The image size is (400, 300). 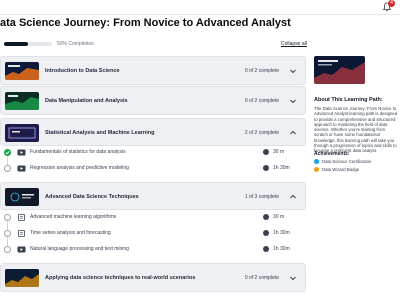 What do you see at coordinates (16, 44) in the screenshot?
I see `progress-fill` at bounding box center [16, 44].